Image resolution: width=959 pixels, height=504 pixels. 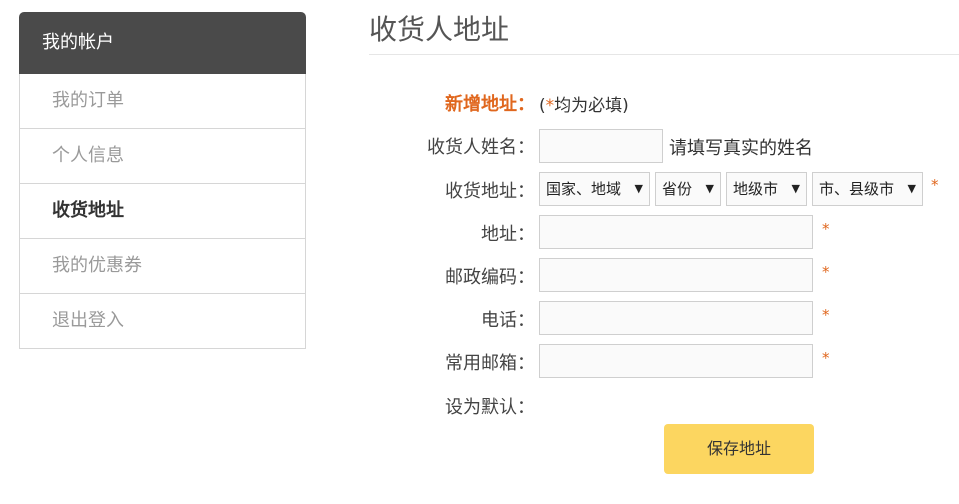 What do you see at coordinates (481, 147) in the screenshot?
I see `name-label: 收货人姓名：` at bounding box center [481, 147].